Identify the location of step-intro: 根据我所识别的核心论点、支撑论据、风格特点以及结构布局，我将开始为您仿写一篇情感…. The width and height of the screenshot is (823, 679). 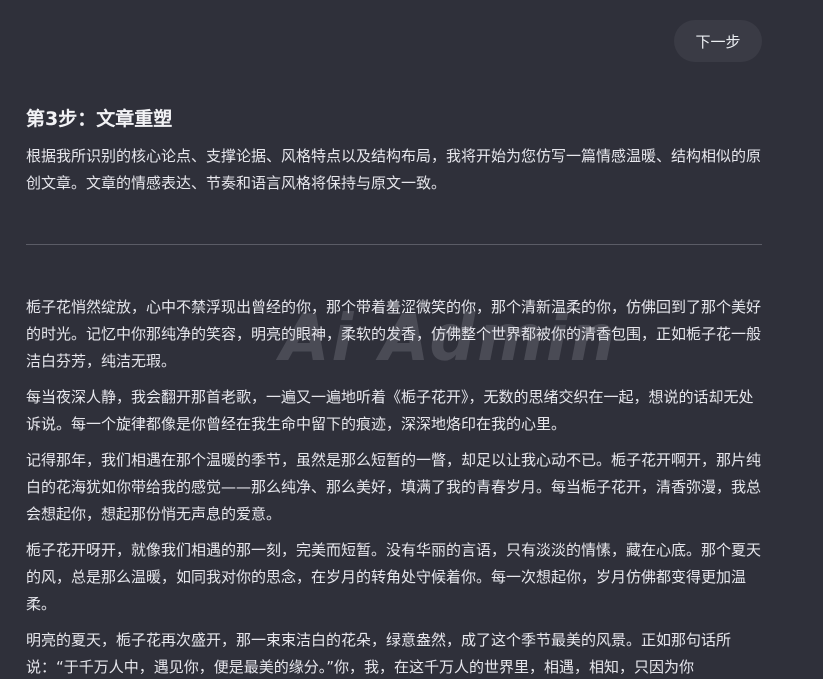
(394, 169).